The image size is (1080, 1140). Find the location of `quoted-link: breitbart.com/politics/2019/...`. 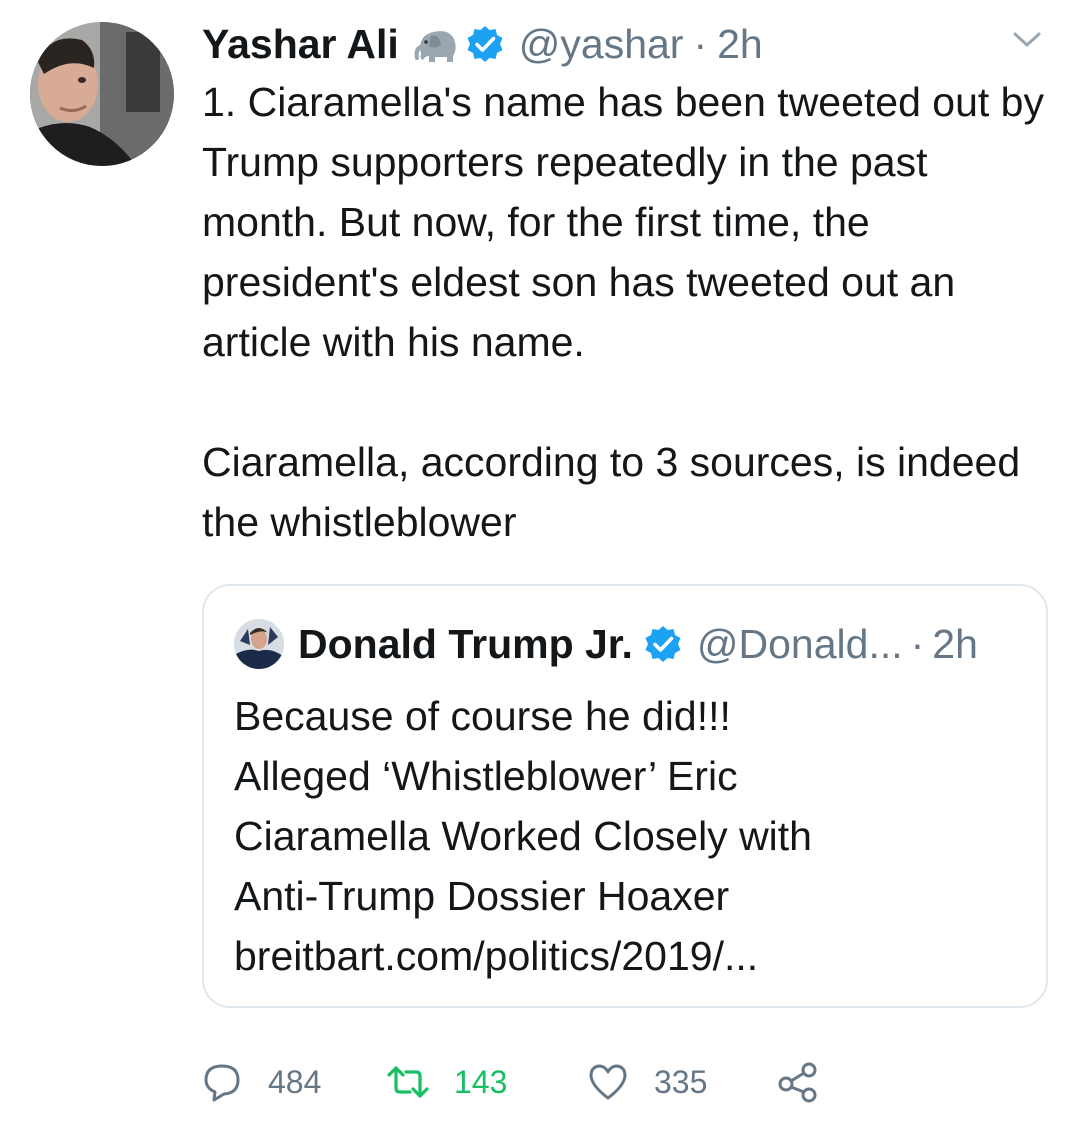

quoted-link: breitbart.com/politics/2019/... is located at coordinates (634, 956).